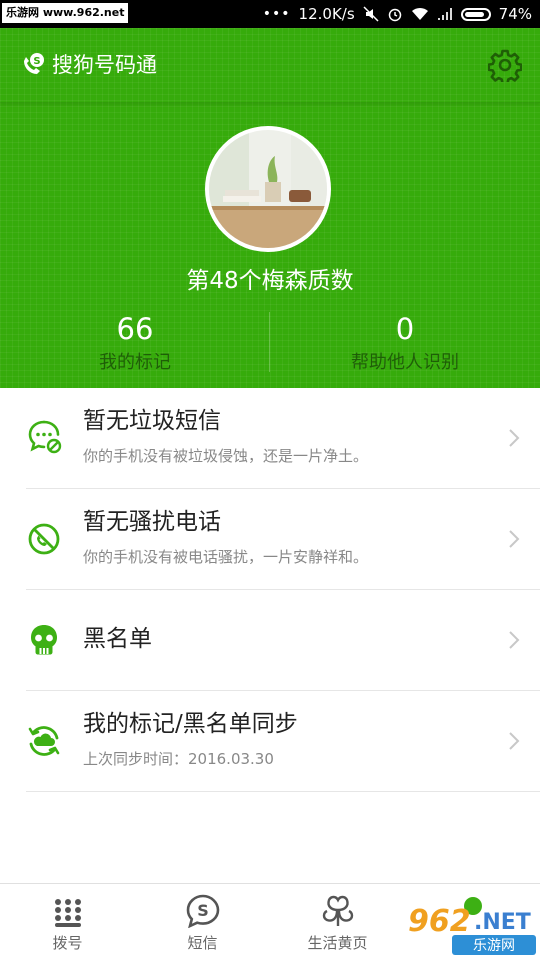  I want to click on tab-yellow-pages: 生活黄页, so click(337, 922).